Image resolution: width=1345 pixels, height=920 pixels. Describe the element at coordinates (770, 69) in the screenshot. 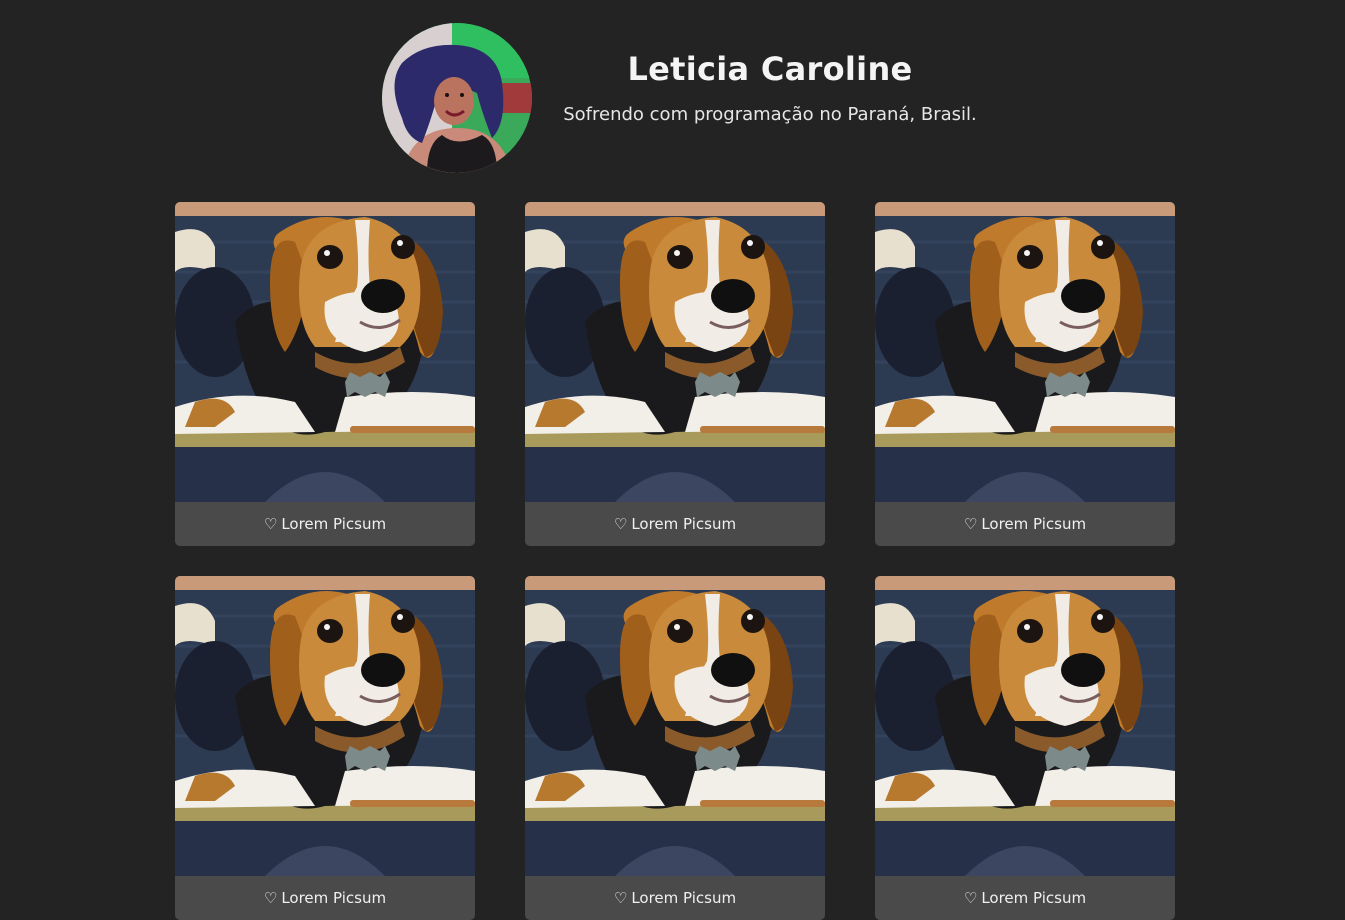

I see `profile-name: Leticia Caroline` at that location.